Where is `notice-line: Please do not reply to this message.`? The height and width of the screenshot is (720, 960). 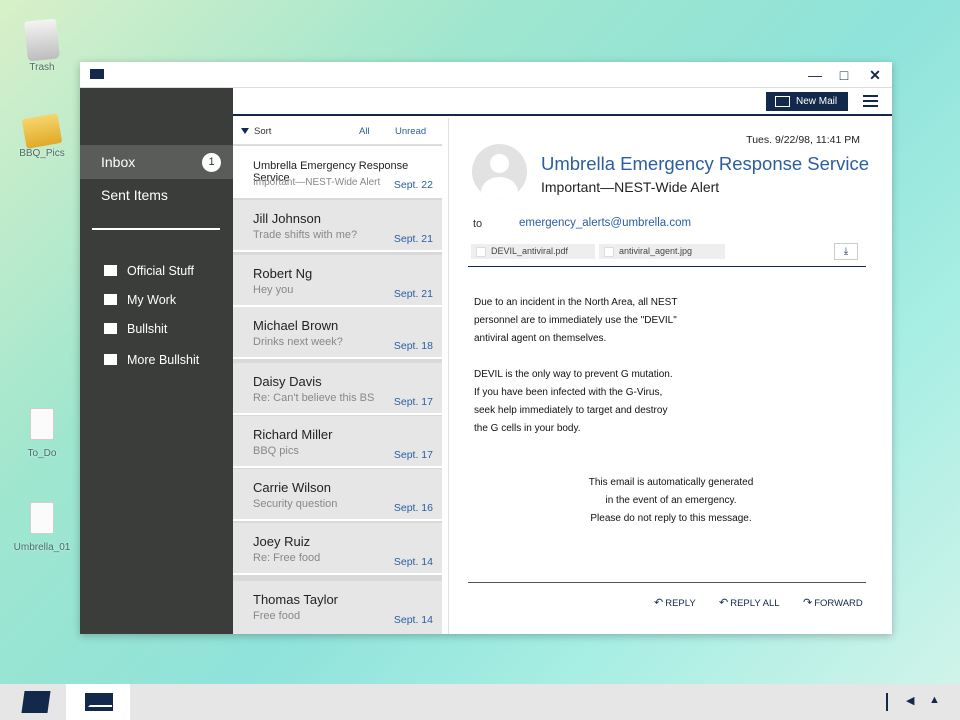 notice-line: Please do not reply to this message. is located at coordinates (671, 518).